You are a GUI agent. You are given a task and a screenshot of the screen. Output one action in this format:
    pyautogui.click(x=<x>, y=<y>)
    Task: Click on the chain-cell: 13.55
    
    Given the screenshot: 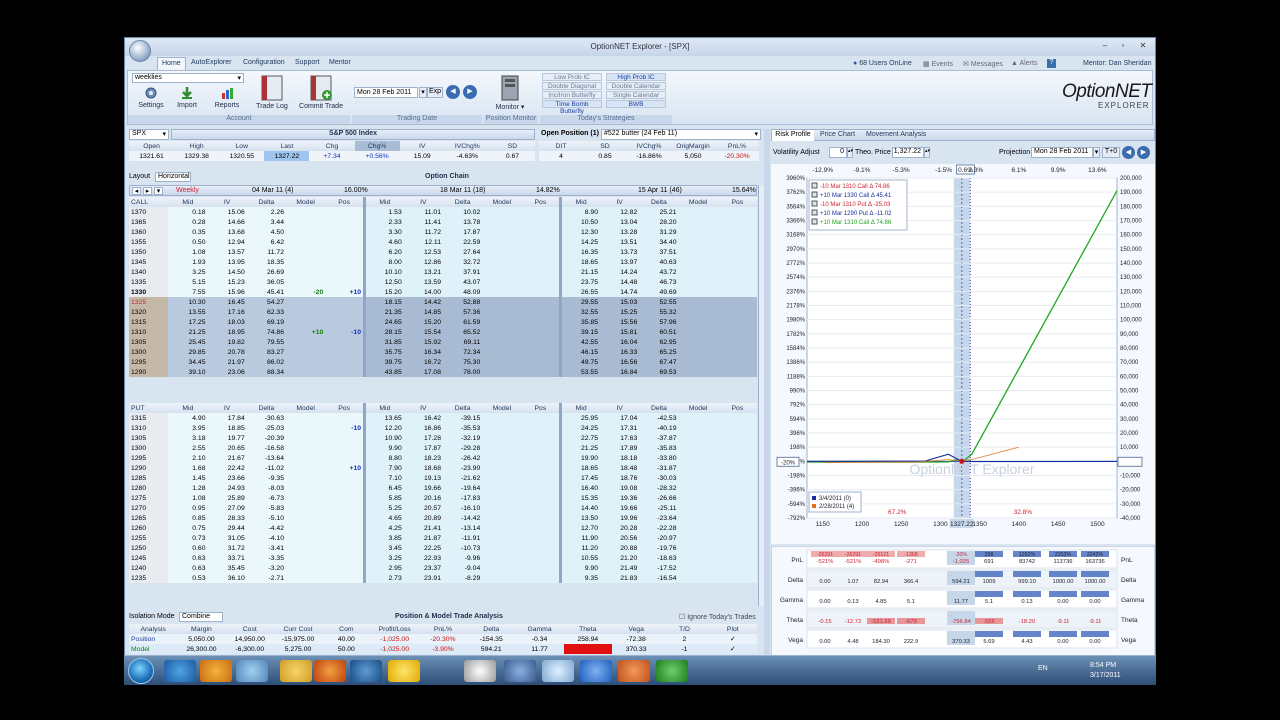 What is the action you would take?
    pyautogui.click(x=188, y=312)
    